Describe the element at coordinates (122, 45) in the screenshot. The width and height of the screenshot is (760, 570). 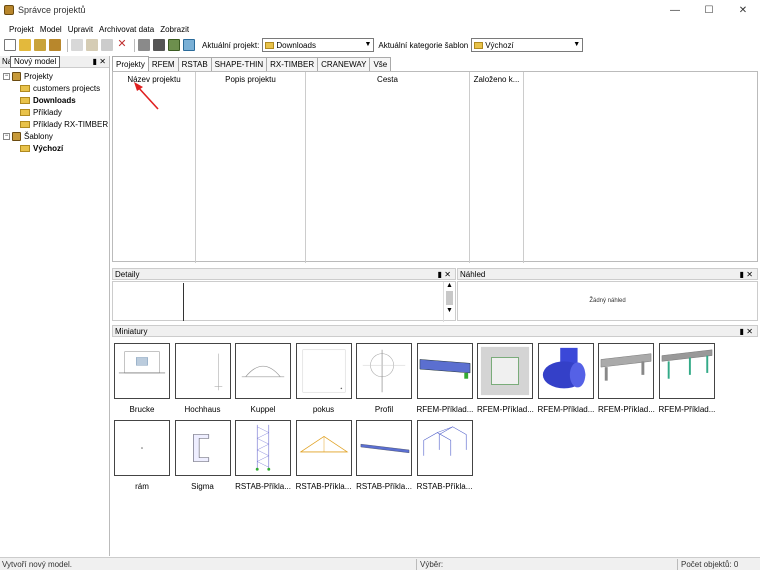
I see `delete-icon: ✕` at that location.